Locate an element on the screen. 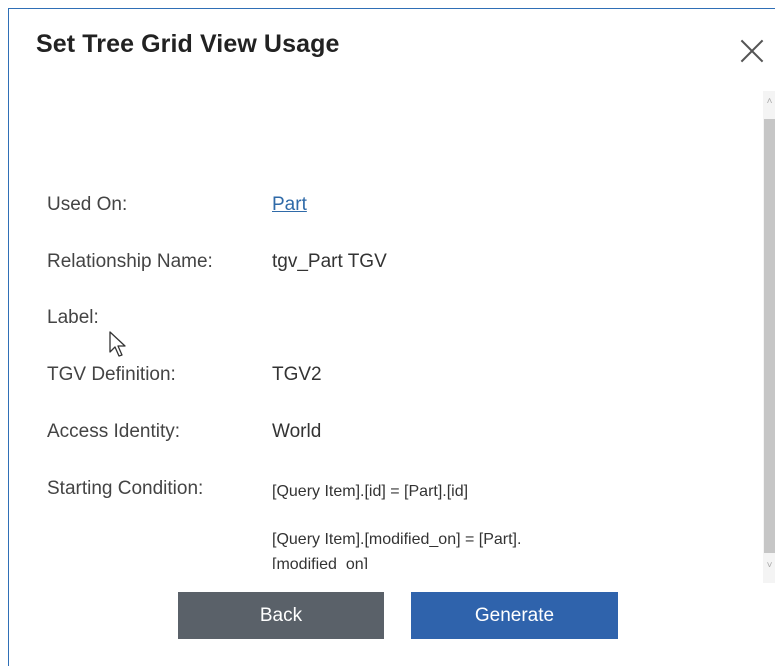  mouse-pointer-icon is located at coordinates (117, 344).